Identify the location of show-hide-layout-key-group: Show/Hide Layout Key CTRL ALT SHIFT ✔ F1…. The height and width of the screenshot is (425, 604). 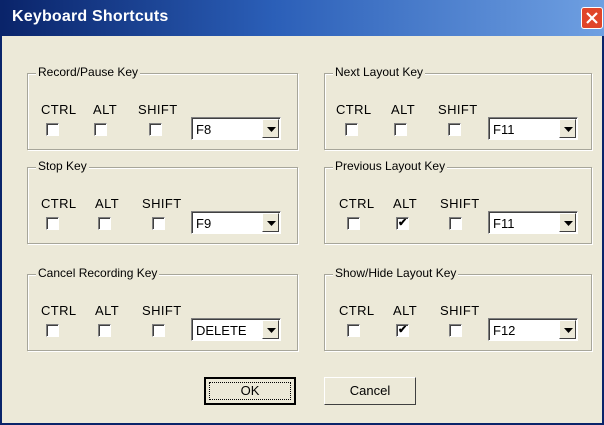
(458, 308).